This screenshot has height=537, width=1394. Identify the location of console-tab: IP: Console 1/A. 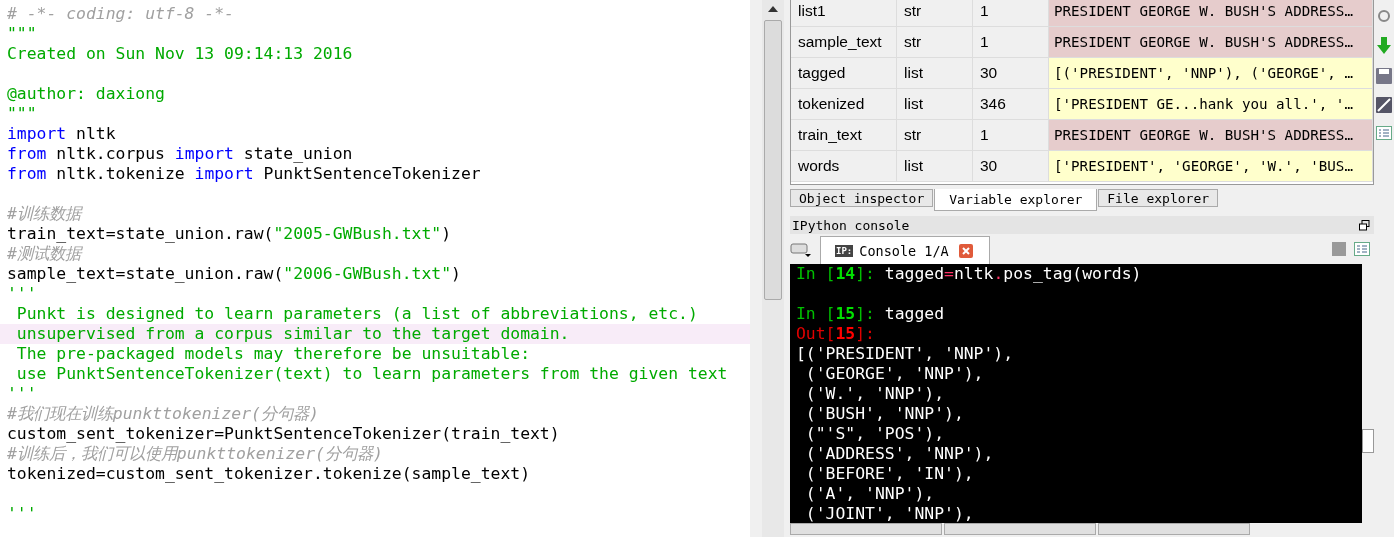
(905, 250).